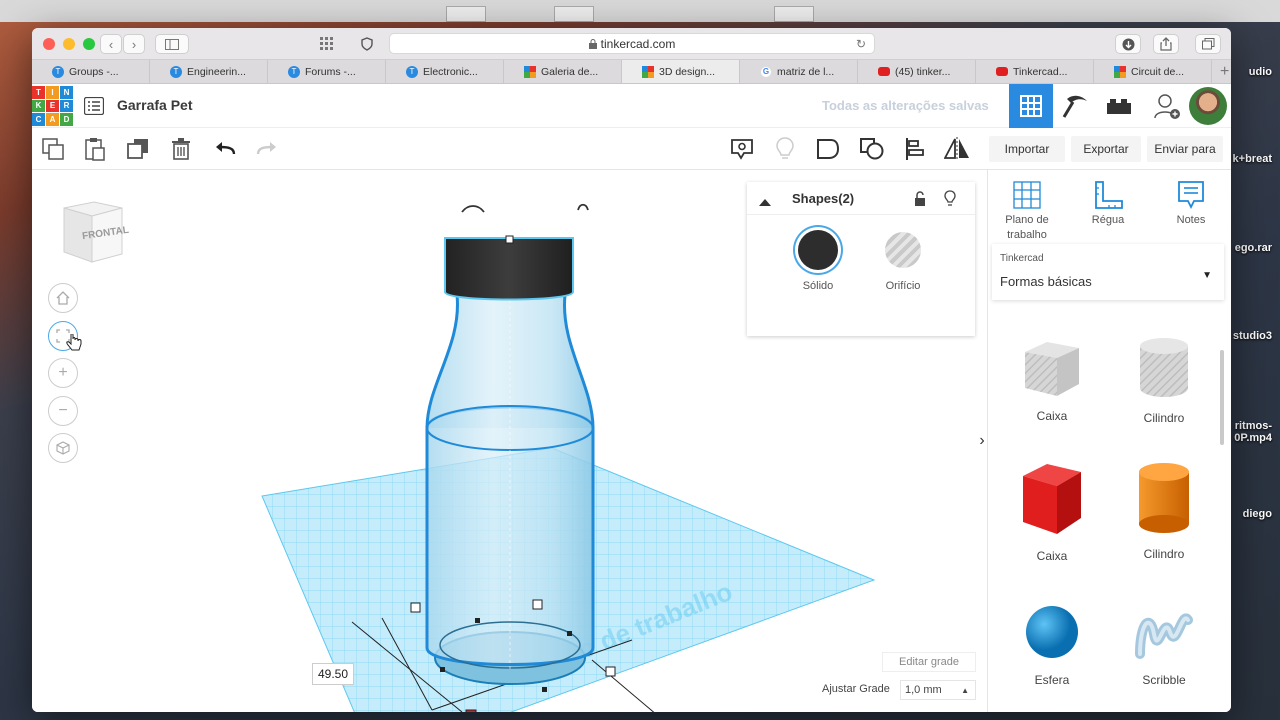  I want to click on grid-apps-button, so click(327, 44).